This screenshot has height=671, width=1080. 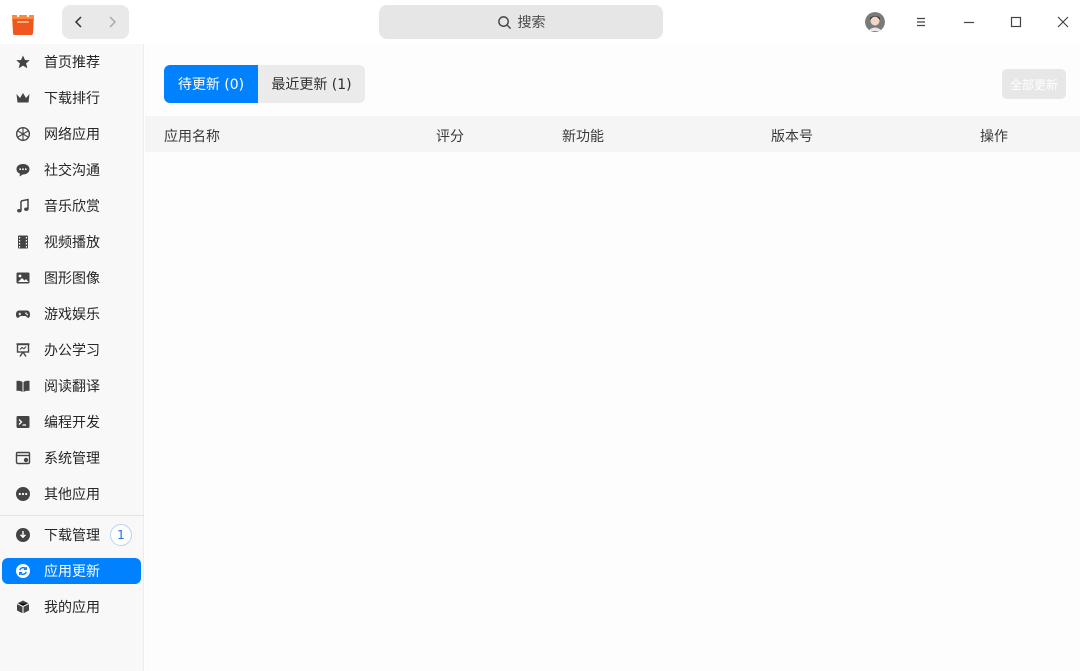 I want to click on sidebar-item-label: 应用更新, so click(x=72, y=572).